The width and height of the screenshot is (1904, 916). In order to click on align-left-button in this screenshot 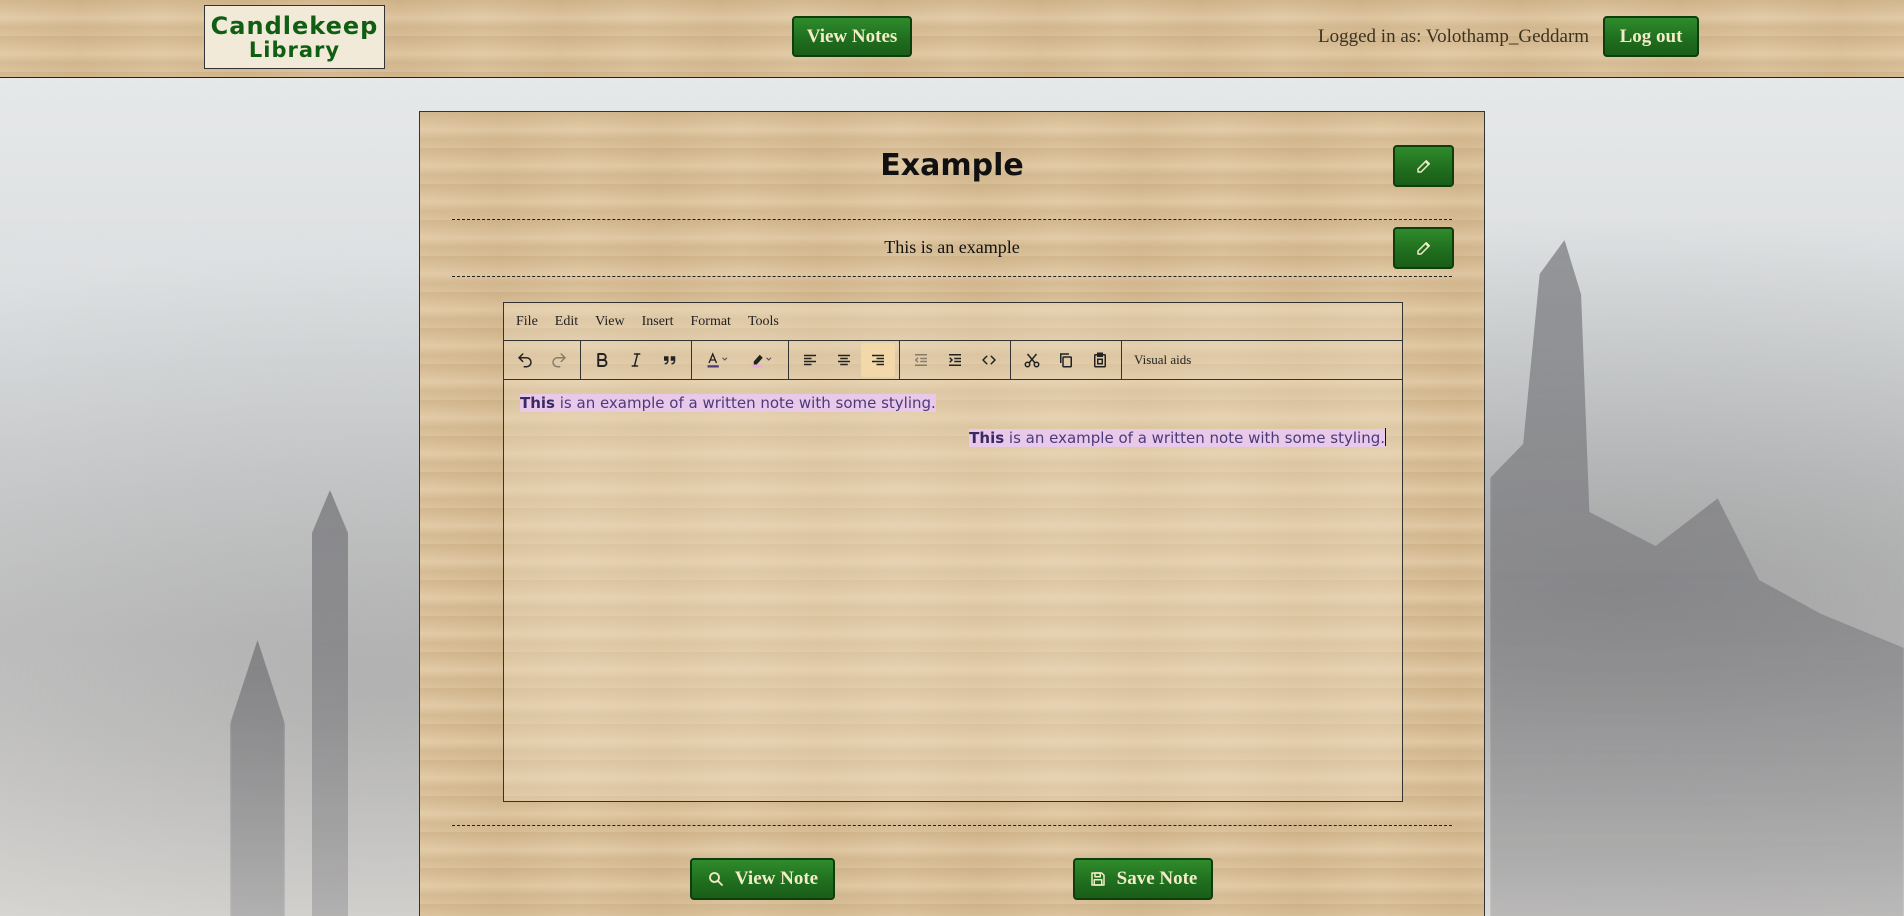, I will do `click(810, 360)`.